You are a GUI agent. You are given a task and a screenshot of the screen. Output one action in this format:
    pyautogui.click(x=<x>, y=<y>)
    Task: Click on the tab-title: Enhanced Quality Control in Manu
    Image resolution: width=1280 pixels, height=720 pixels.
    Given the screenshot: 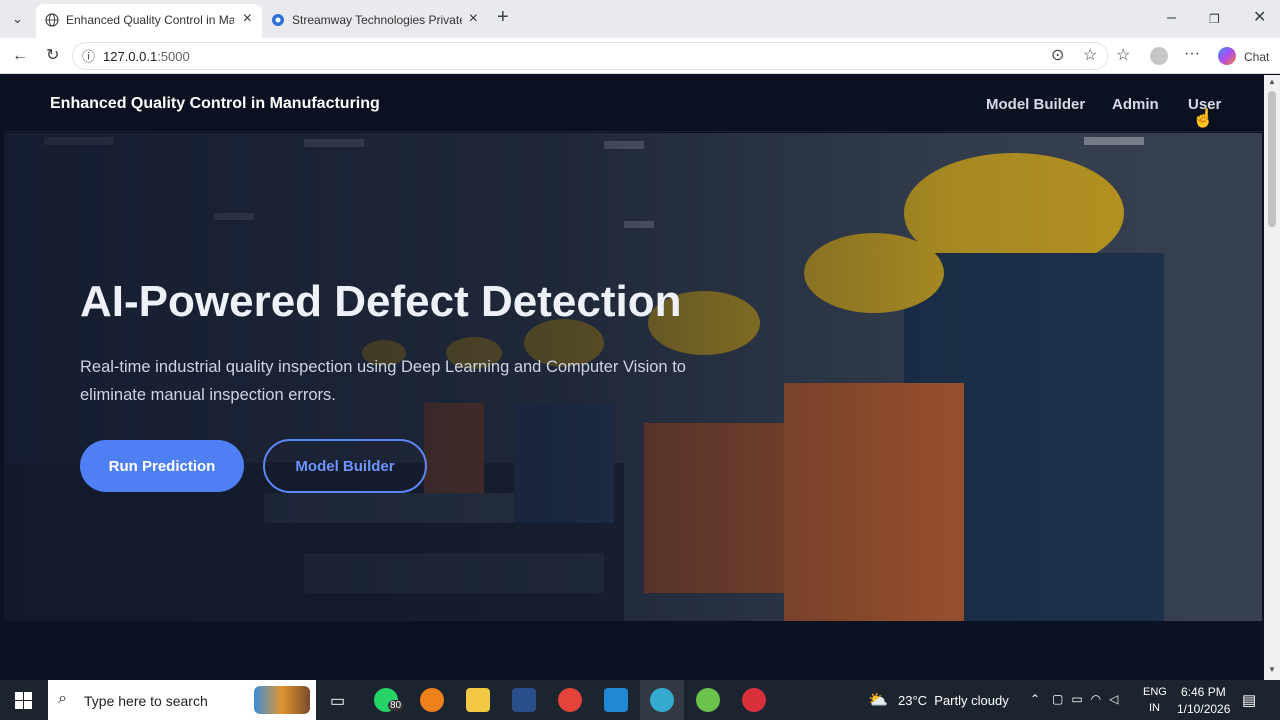 What is the action you would take?
    pyautogui.click(x=150, y=20)
    